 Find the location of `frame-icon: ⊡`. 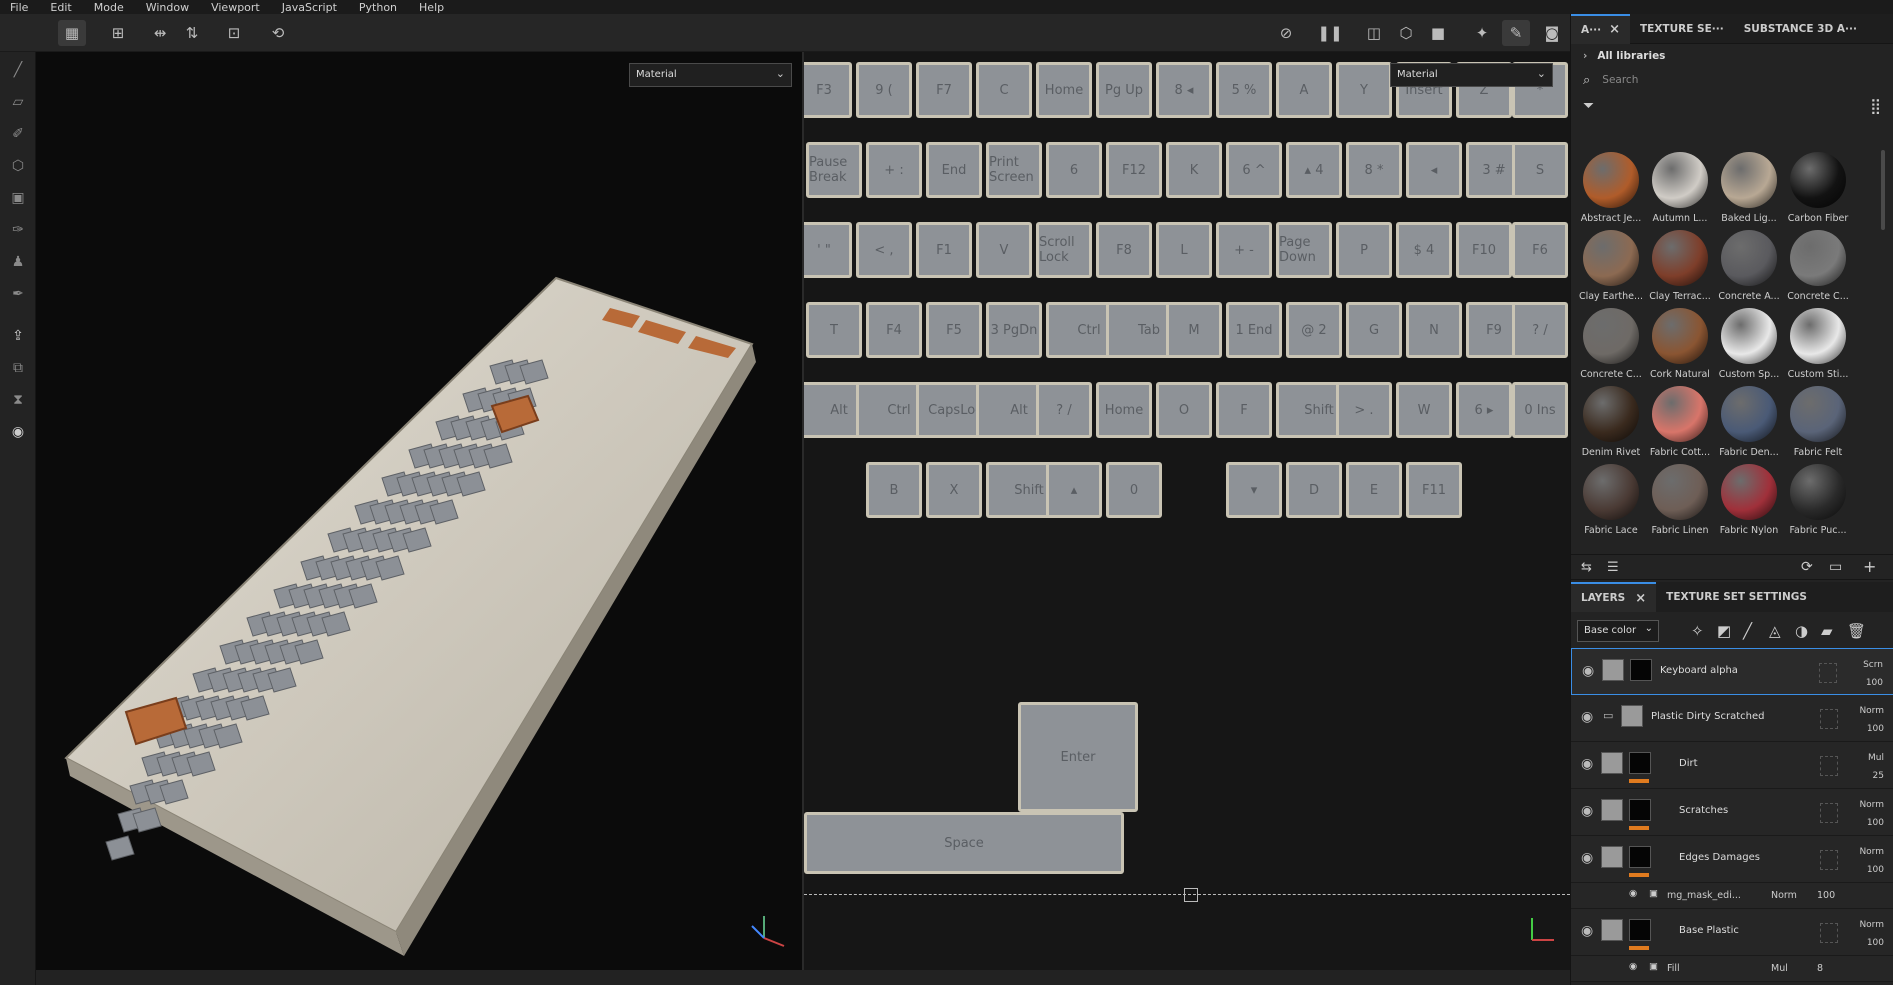

frame-icon: ⊡ is located at coordinates (234, 33).